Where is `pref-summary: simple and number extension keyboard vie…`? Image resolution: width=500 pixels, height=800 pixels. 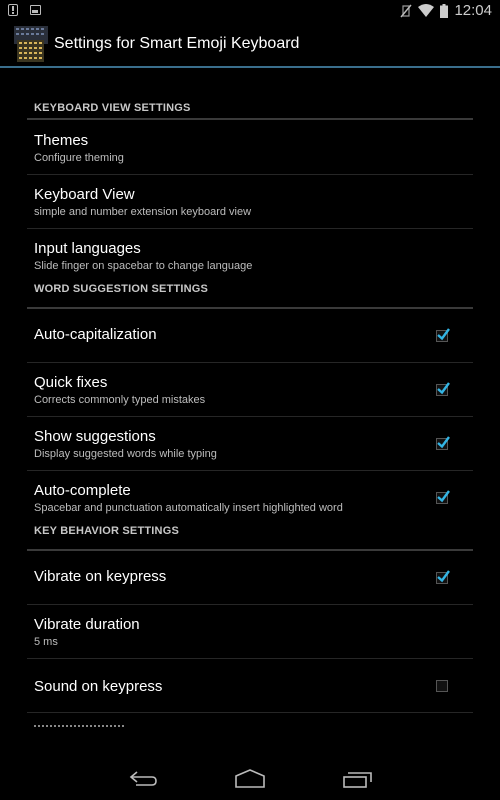
pref-summary: simple and number extension keyboard vie… is located at coordinates (143, 212).